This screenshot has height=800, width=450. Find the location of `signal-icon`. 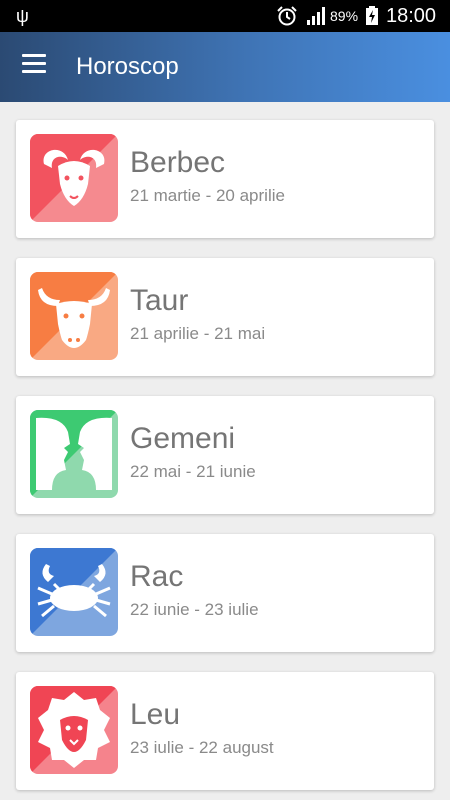

signal-icon is located at coordinates (316, 16).